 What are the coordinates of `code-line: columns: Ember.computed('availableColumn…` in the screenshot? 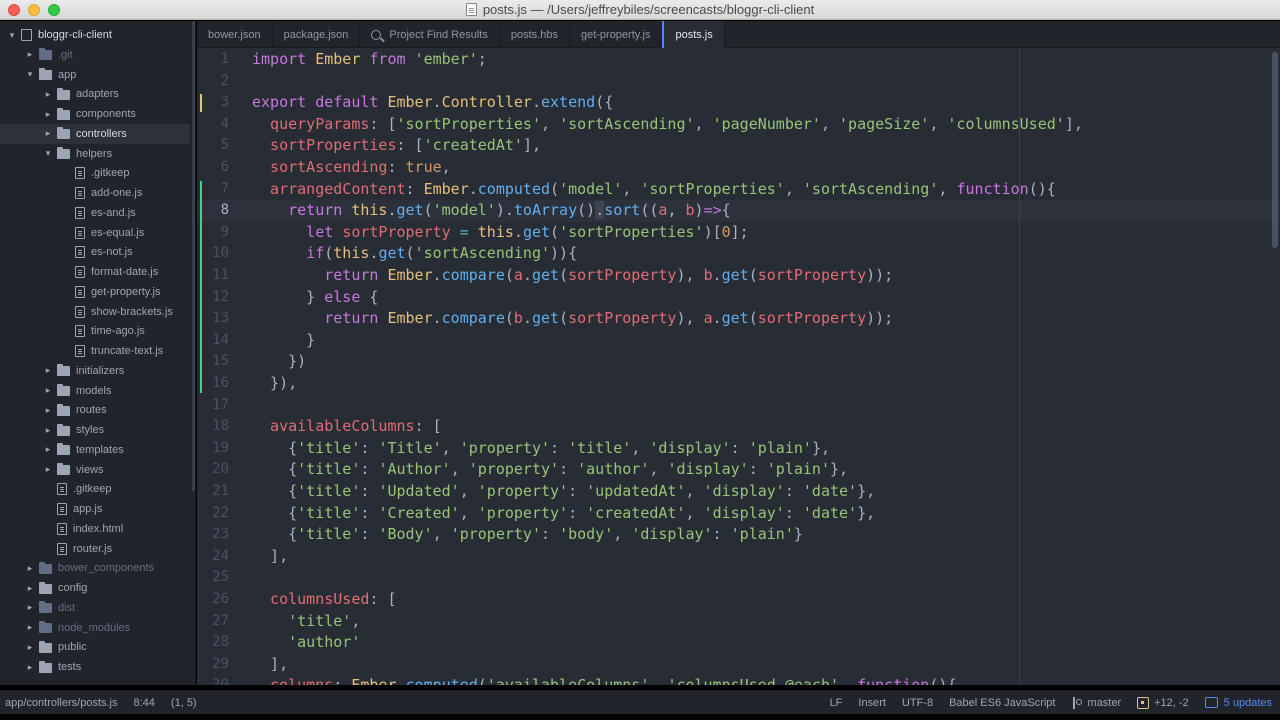 It's located at (604, 680).